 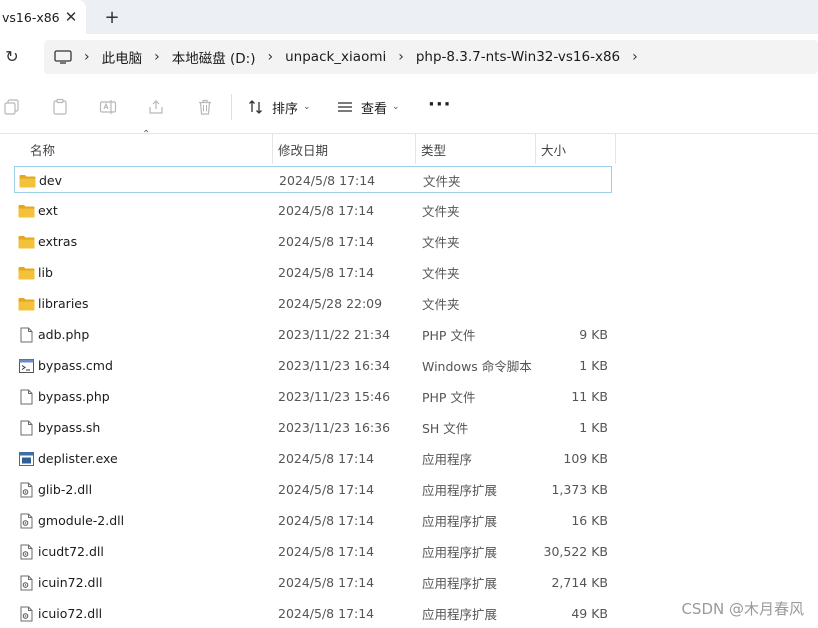 I want to click on file-size: 49 KB, so click(x=589, y=613).